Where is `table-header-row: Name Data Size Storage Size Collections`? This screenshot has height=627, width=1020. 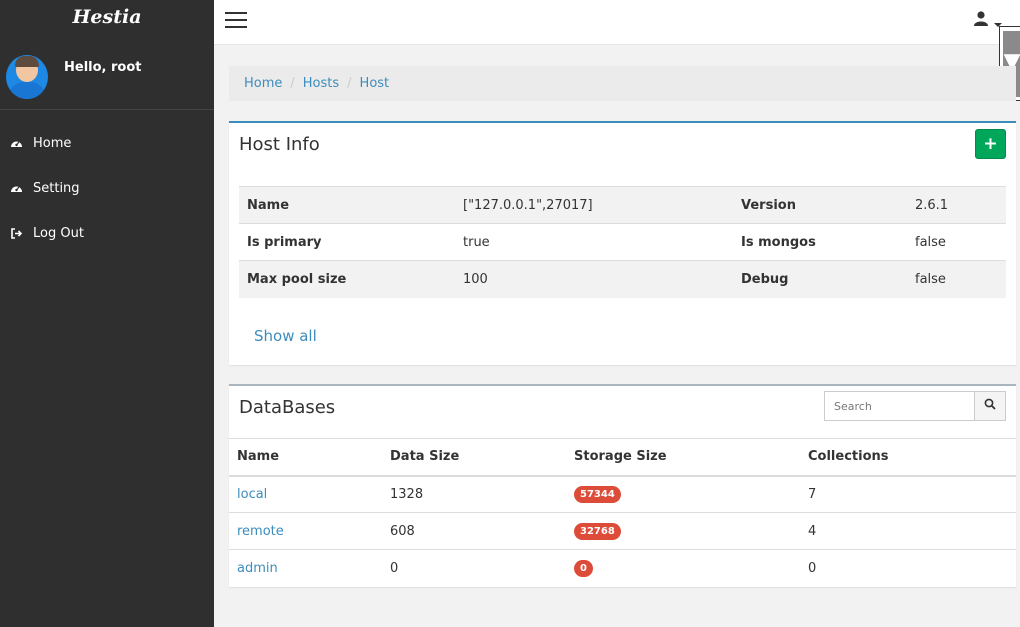 table-header-row: Name Data Size Storage Size Collections is located at coordinates (622, 457).